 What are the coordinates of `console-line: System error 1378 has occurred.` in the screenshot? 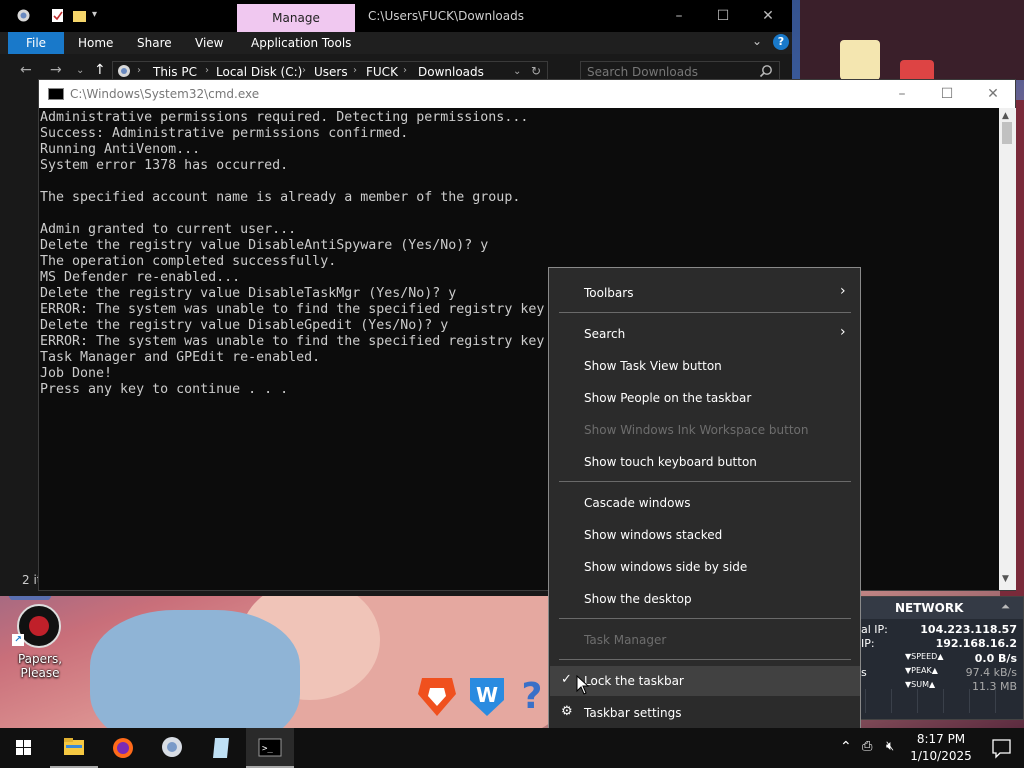 It's located at (164, 165).